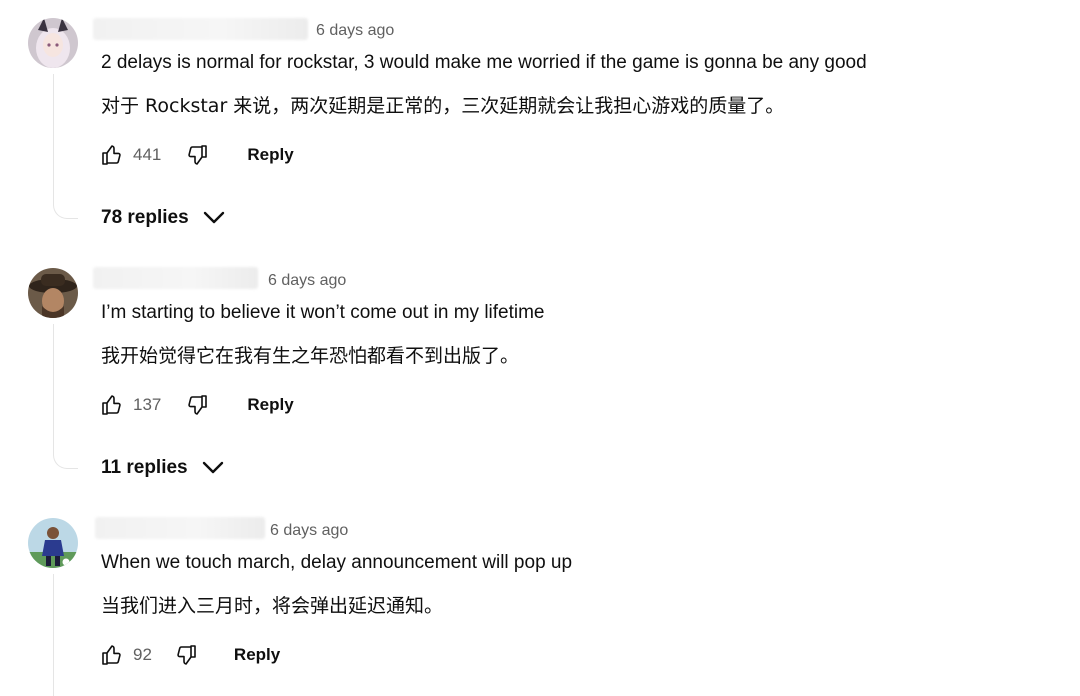 This screenshot has height=696, width=1080. Describe the element at coordinates (147, 154) in the screenshot. I see `like-count: 441` at that location.